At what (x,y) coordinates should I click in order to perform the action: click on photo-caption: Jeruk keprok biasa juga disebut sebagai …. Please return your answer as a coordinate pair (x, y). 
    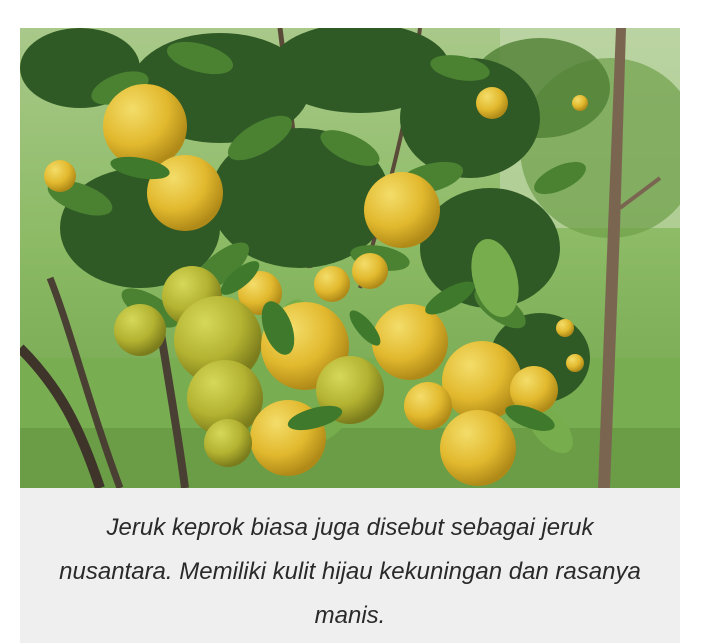
    Looking at the image, I should click on (350, 571).